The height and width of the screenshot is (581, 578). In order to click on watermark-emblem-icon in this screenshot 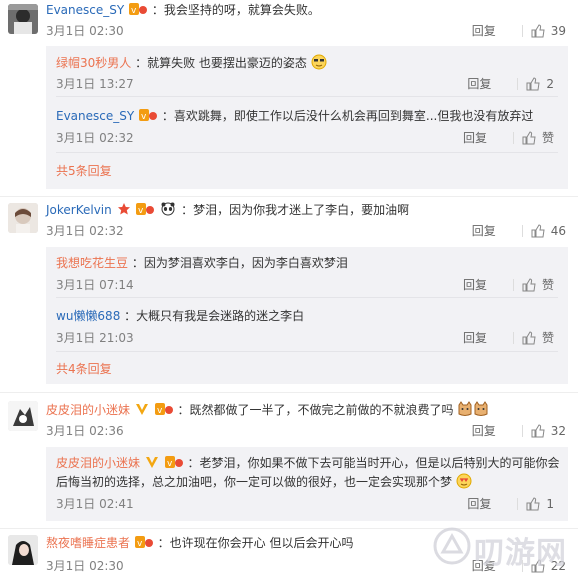, I will do `click(452, 546)`.